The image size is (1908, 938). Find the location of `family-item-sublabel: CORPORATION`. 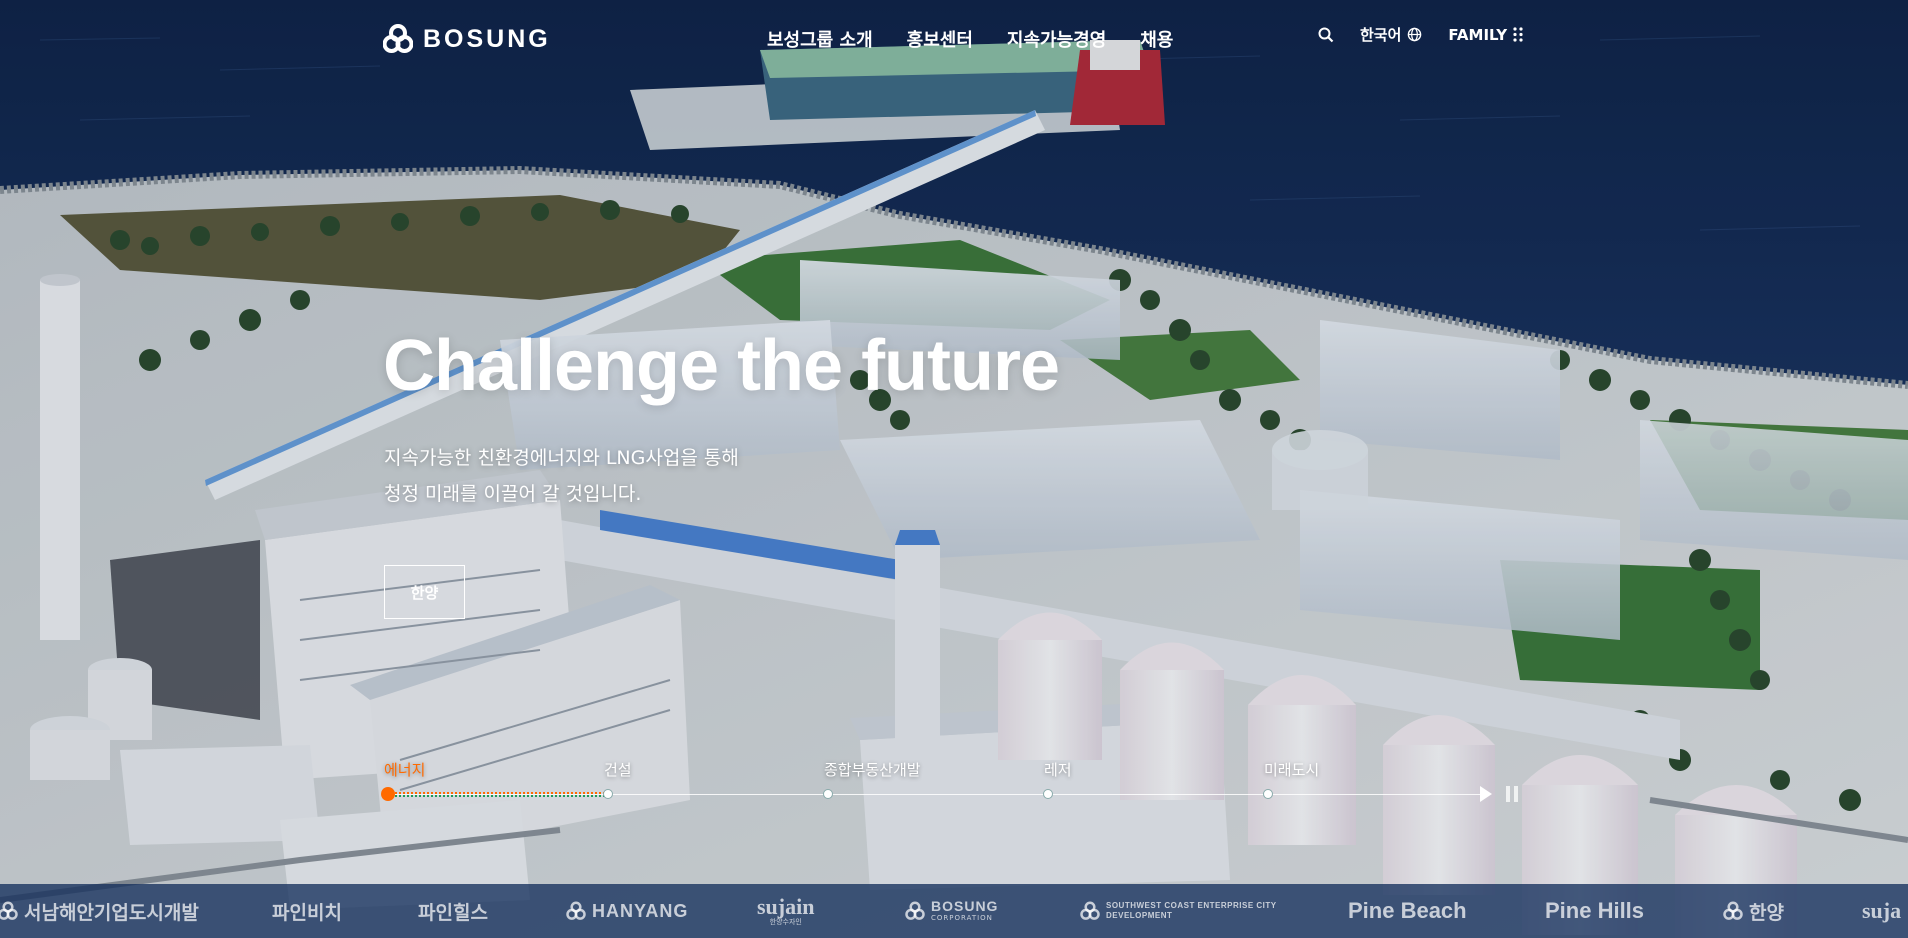

family-item-sublabel: CORPORATION is located at coordinates (962, 918).